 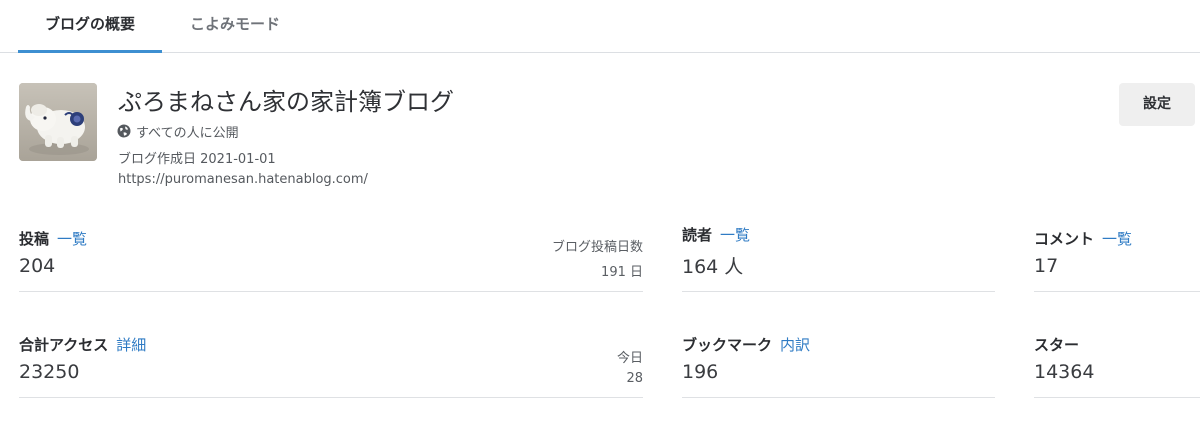 What do you see at coordinates (331, 366) in the screenshot?
I see `stat-total-access: 合計アクセス 詳細 23250 今日 28` at bounding box center [331, 366].